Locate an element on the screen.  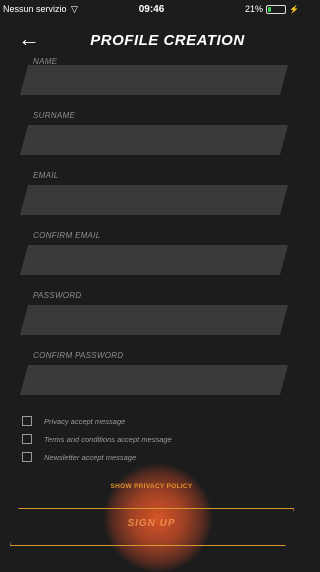
privacy-checkbox-row: Privacy accept message is located at coordinates (73, 421).